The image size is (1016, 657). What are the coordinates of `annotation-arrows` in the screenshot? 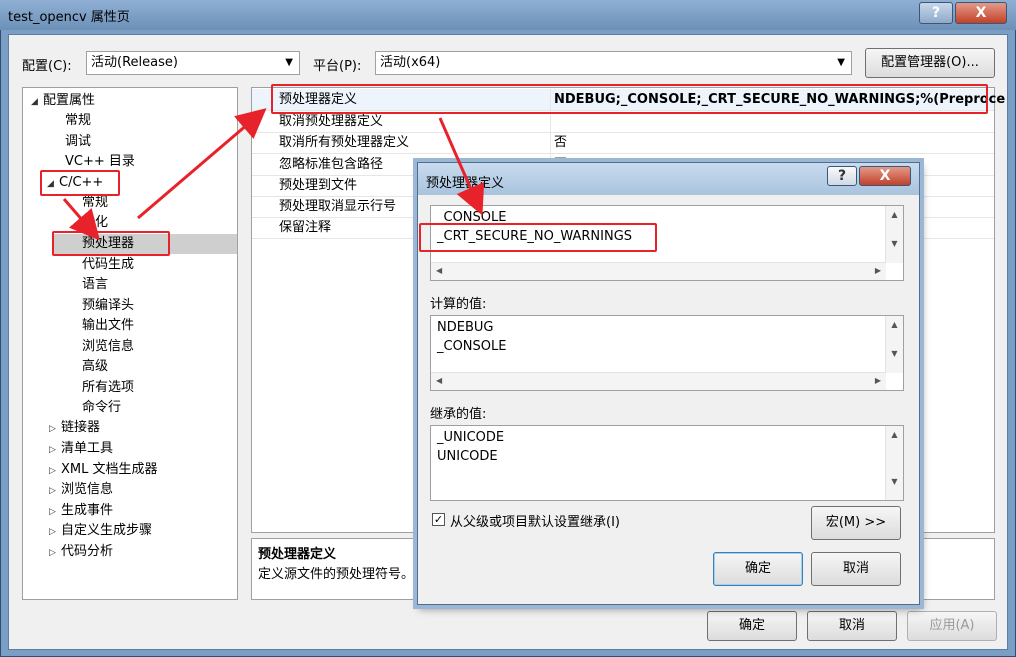 It's located at (273, 174).